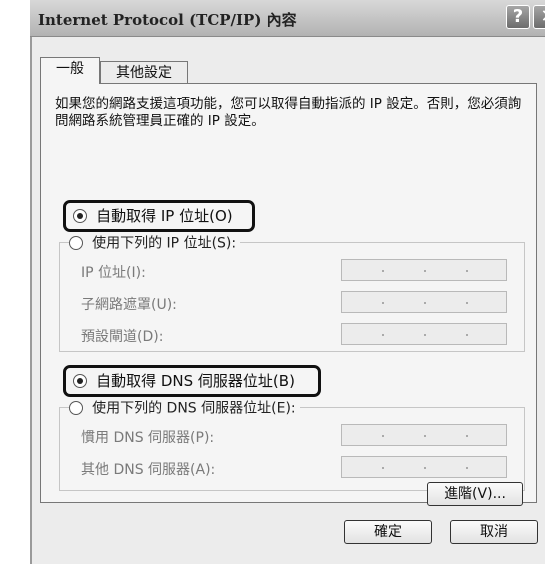 This screenshot has width=545, height=564. I want to click on question-mark-icon: ?, so click(518, 16).